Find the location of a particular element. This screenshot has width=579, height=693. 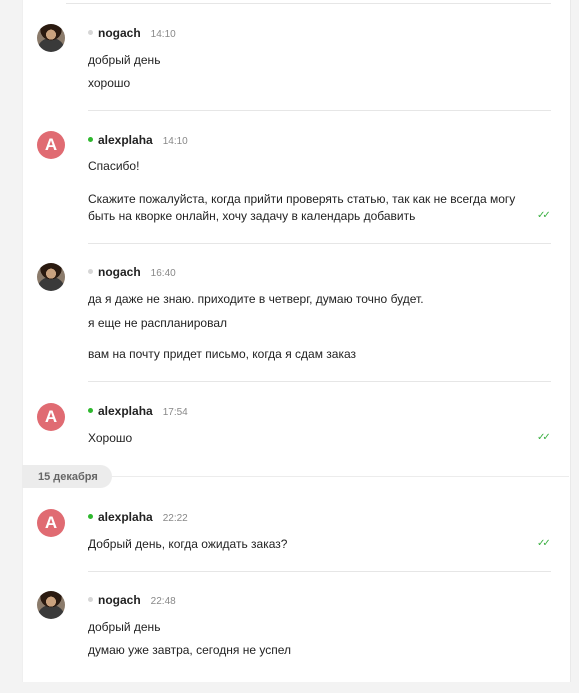

message-header: alexplaha 14:10 is located at coordinates (138, 140).